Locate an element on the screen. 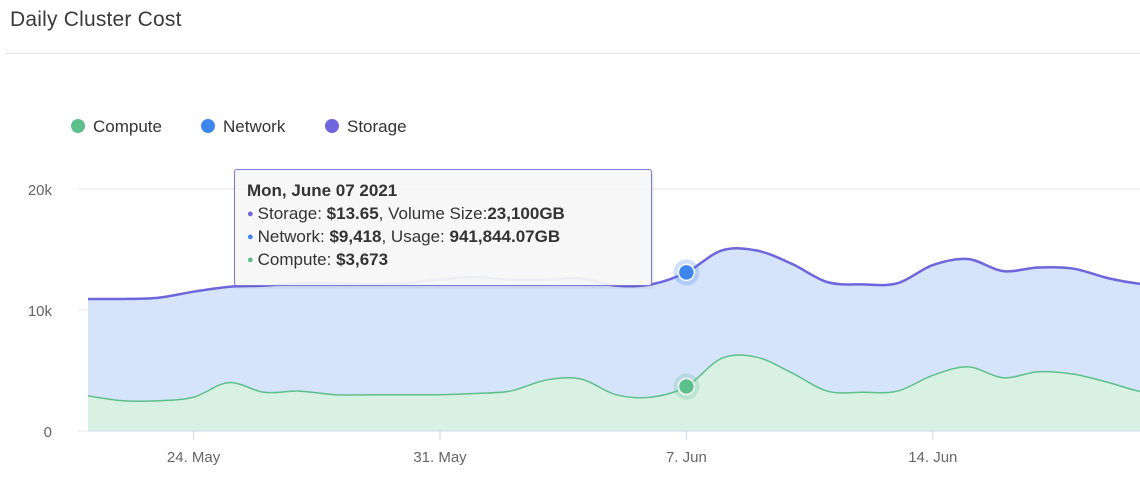 The width and height of the screenshot is (1140, 482). tooltip-network-value: $9,418 is located at coordinates (355, 236).